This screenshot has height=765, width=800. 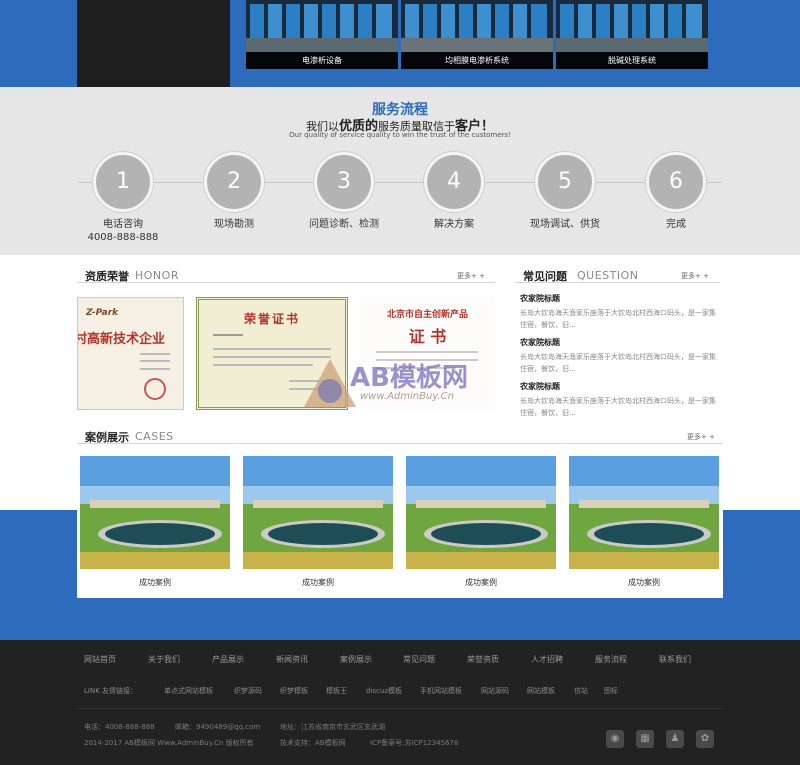 What do you see at coordinates (322, 34) in the screenshot?
I see `product-card-1: 电渗析设备` at bounding box center [322, 34].